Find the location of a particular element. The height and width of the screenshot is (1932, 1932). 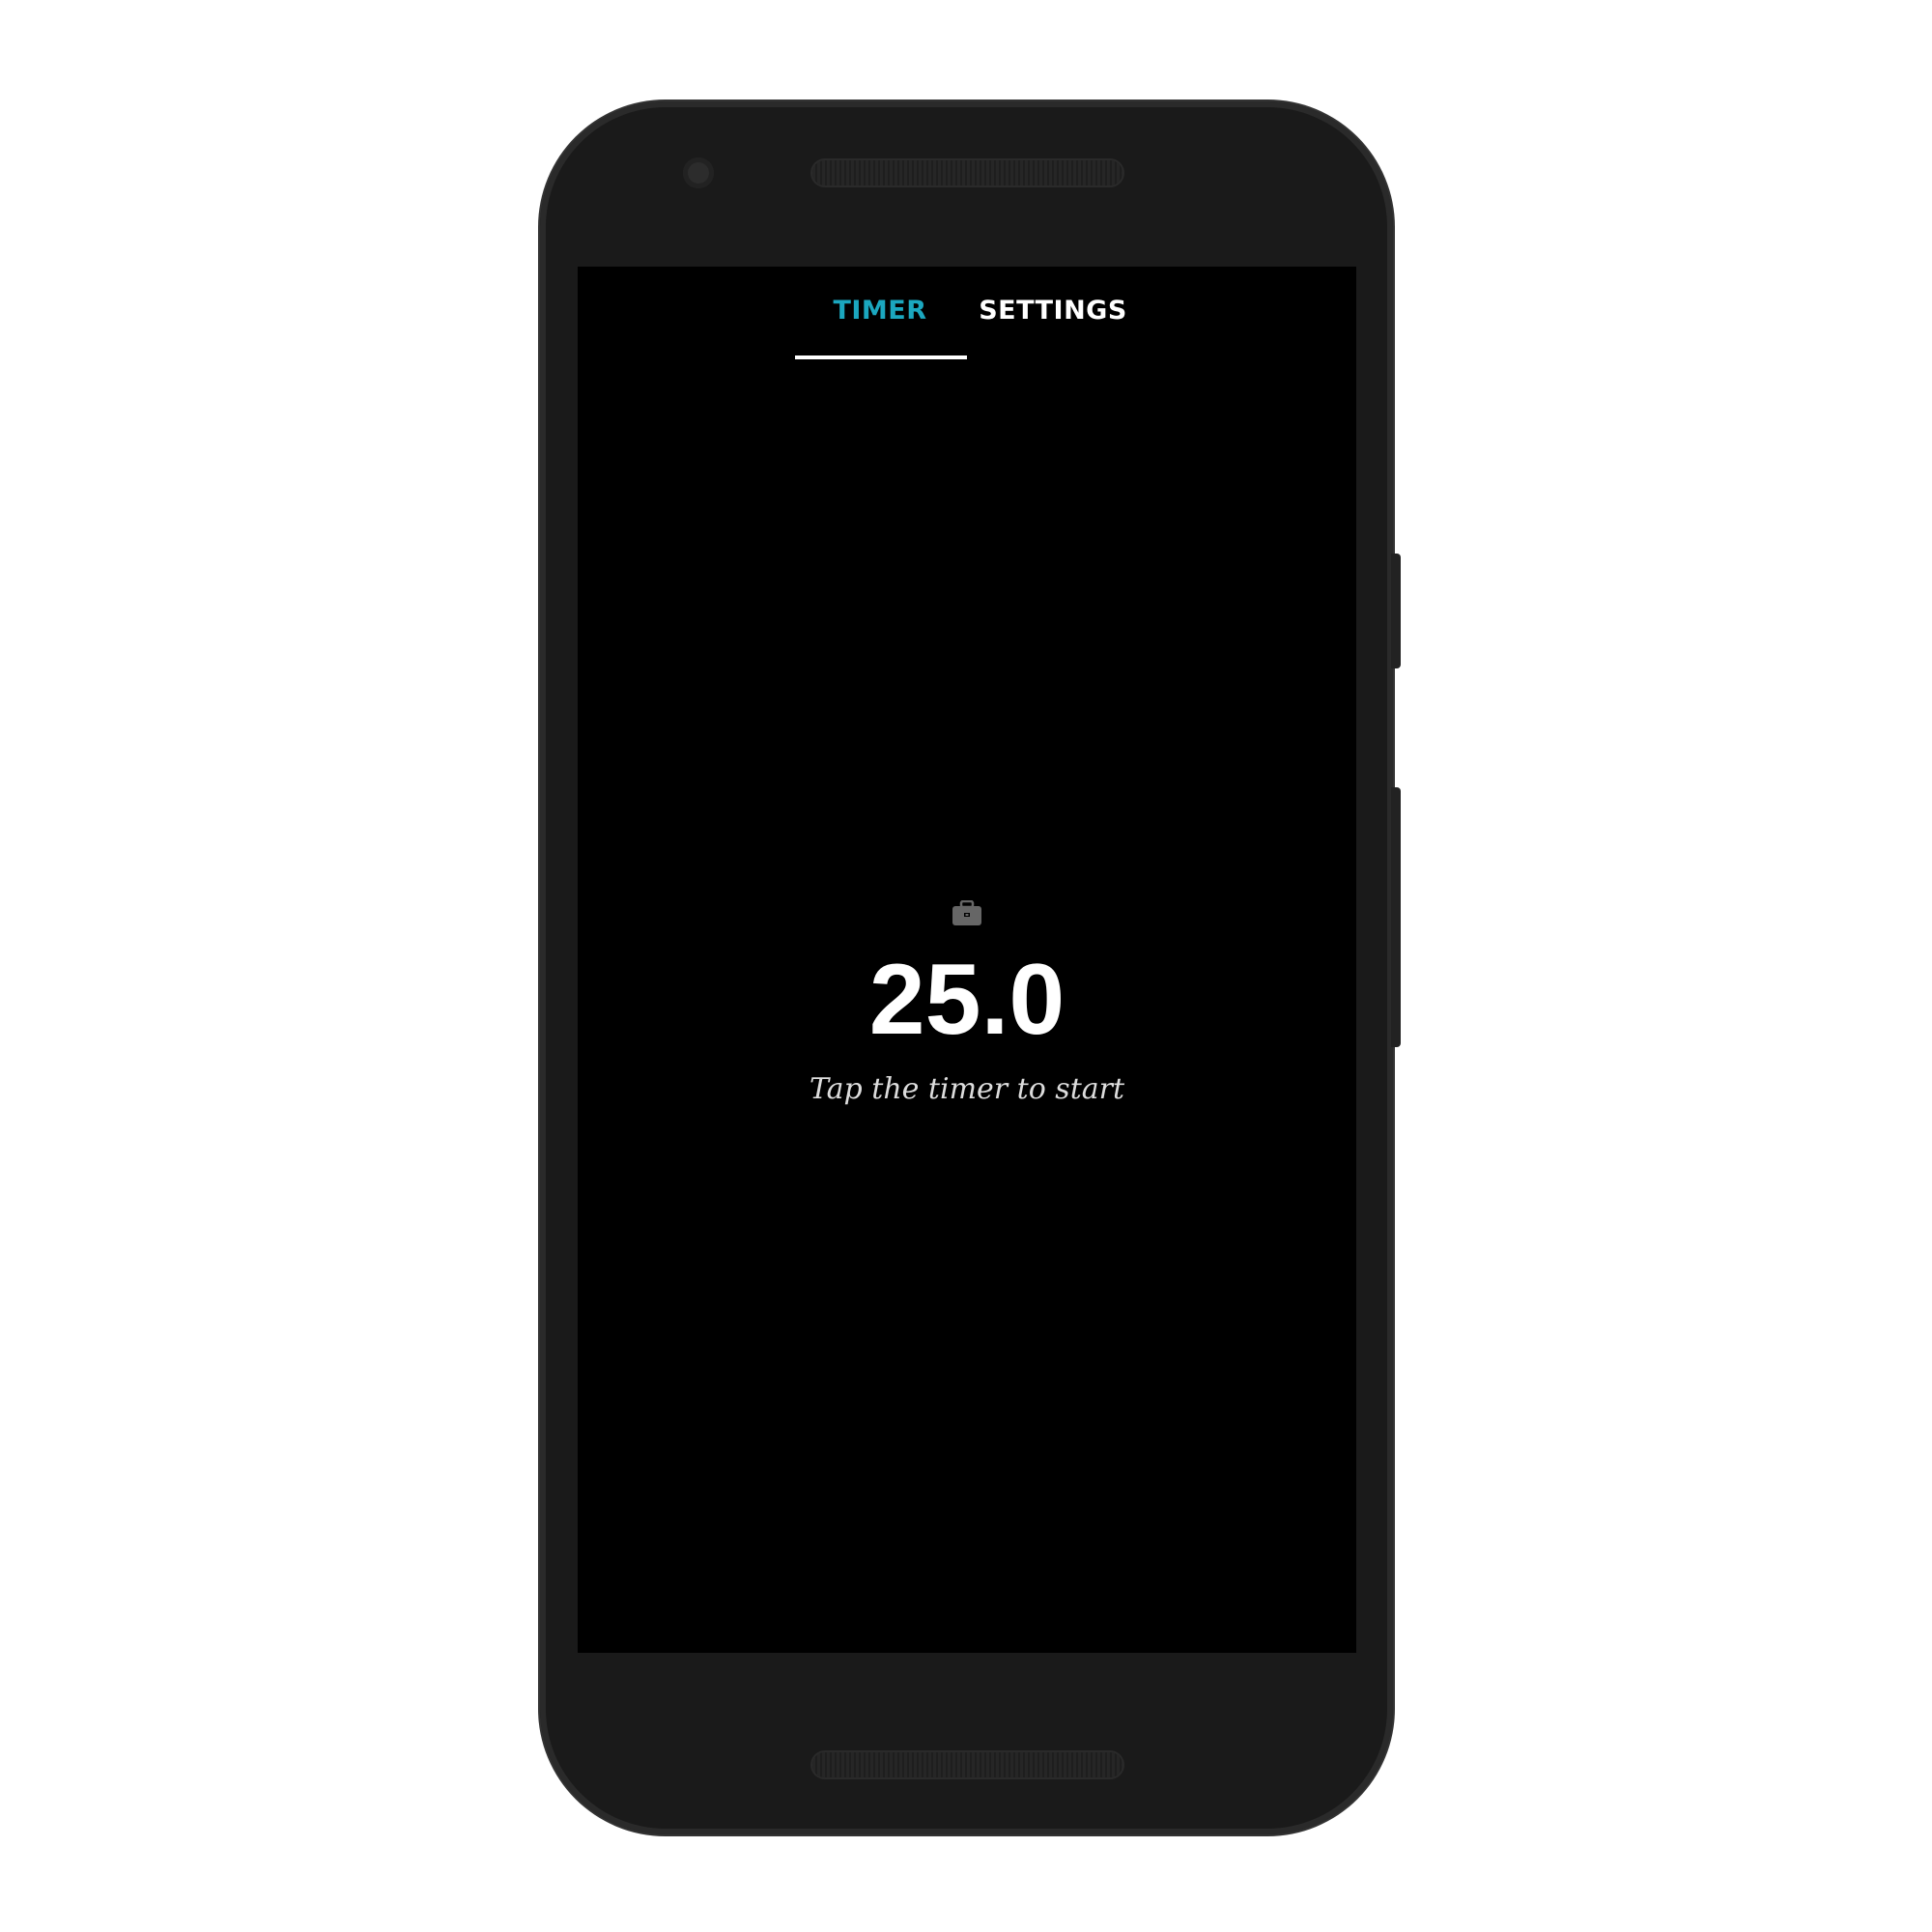

power-button is located at coordinates (1396, 611).